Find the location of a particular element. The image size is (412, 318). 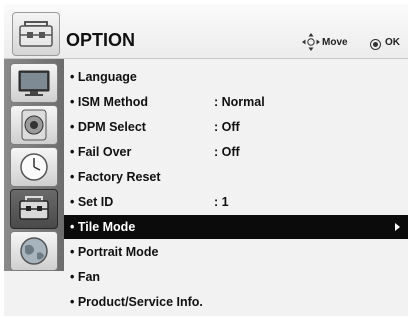

menu-item-portrait-mode: • Portrait Mode is located at coordinates (236, 252).